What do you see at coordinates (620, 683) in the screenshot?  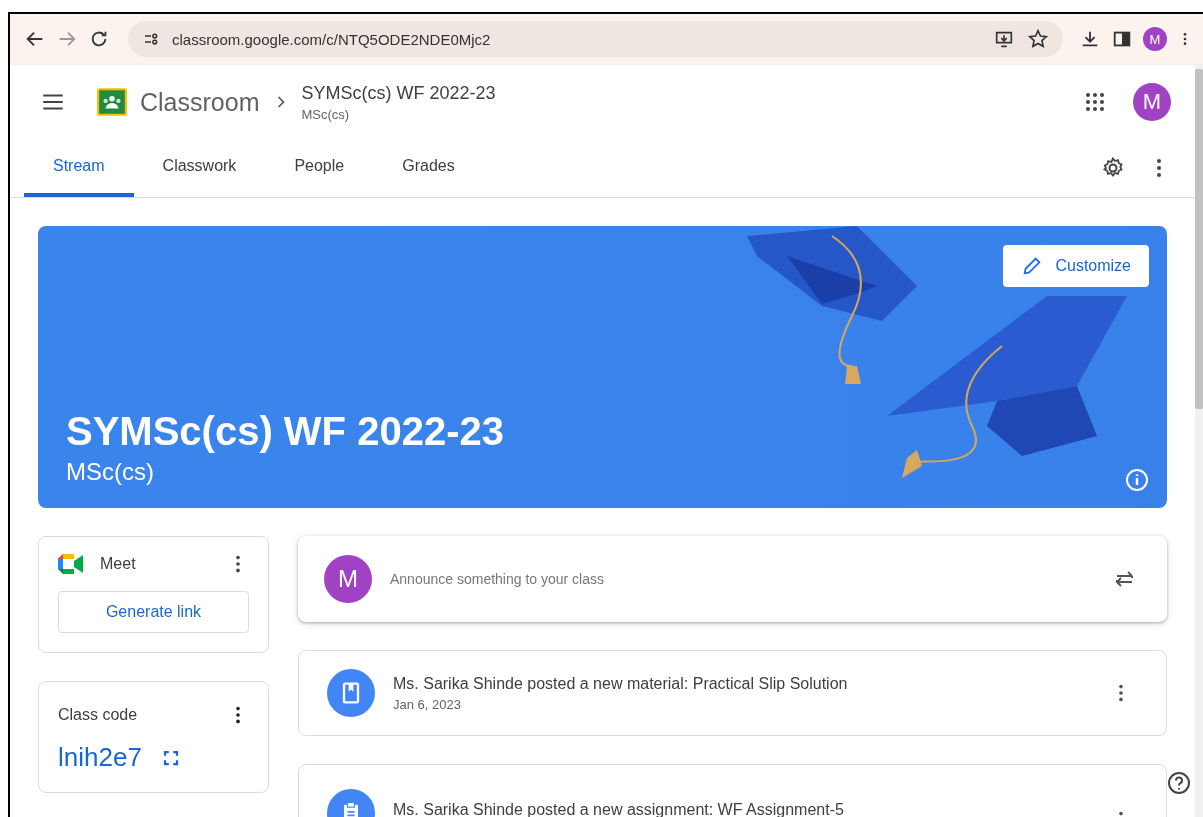 I see `post-title: Ms. Sarika Shinde posted a new material: Practical Slip Solution` at bounding box center [620, 683].